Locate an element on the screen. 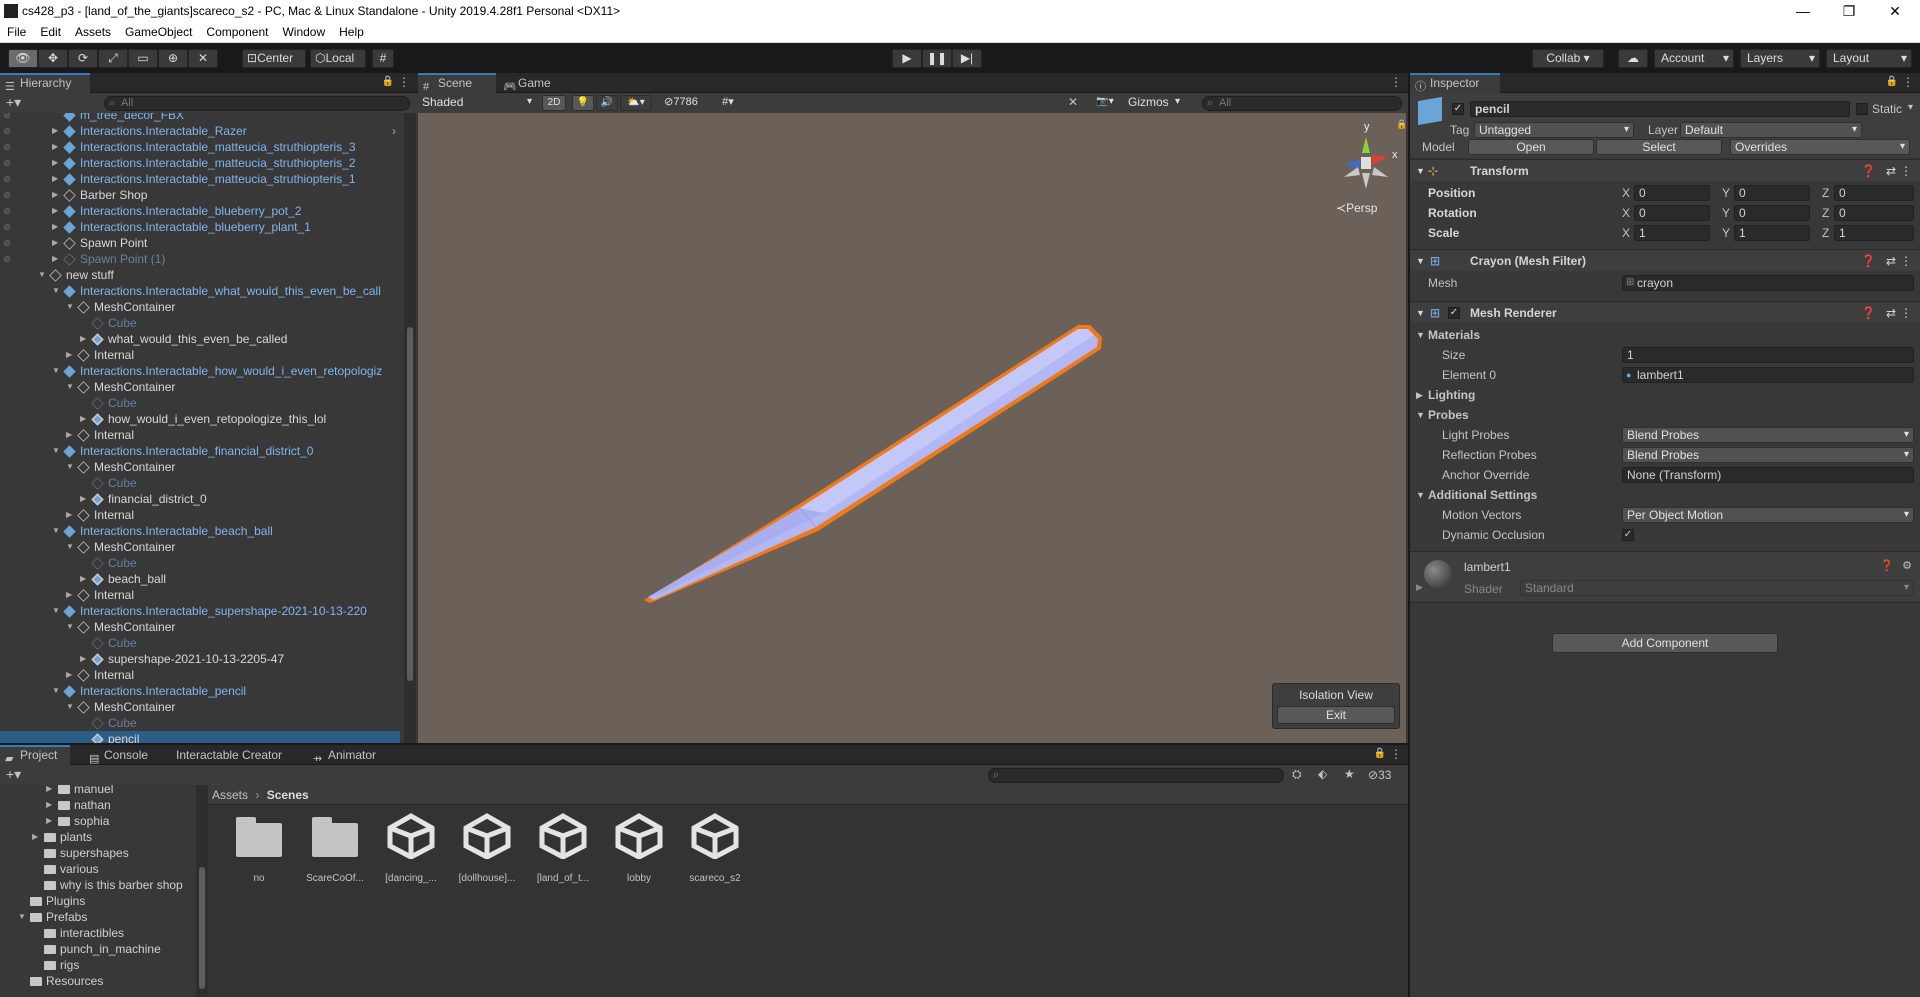  folder-tree-item: punch_in_machine is located at coordinates (98, 949).